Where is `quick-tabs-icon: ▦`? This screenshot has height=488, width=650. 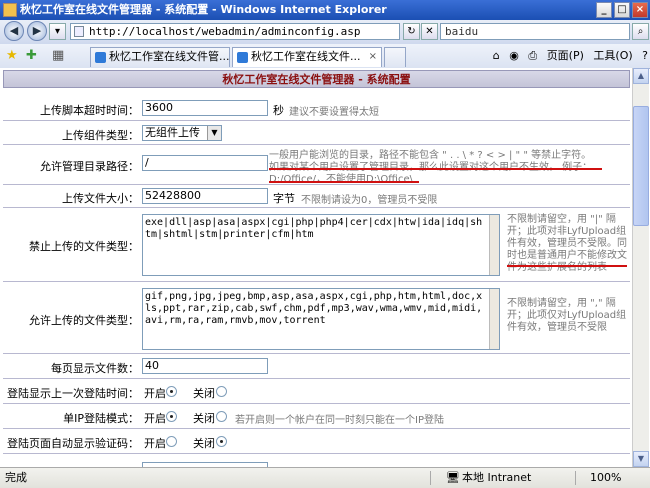 quick-tabs-icon: ▦ is located at coordinates (58, 56).